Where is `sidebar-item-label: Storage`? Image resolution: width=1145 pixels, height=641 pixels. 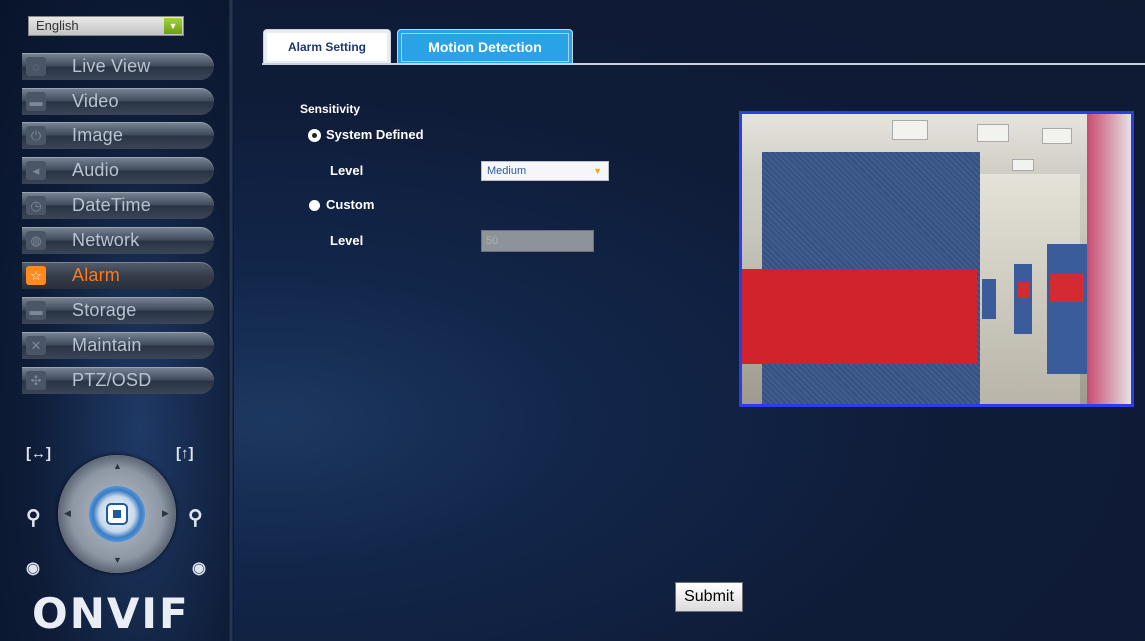 sidebar-item-label: Storage is located at coordinates (104, 310).